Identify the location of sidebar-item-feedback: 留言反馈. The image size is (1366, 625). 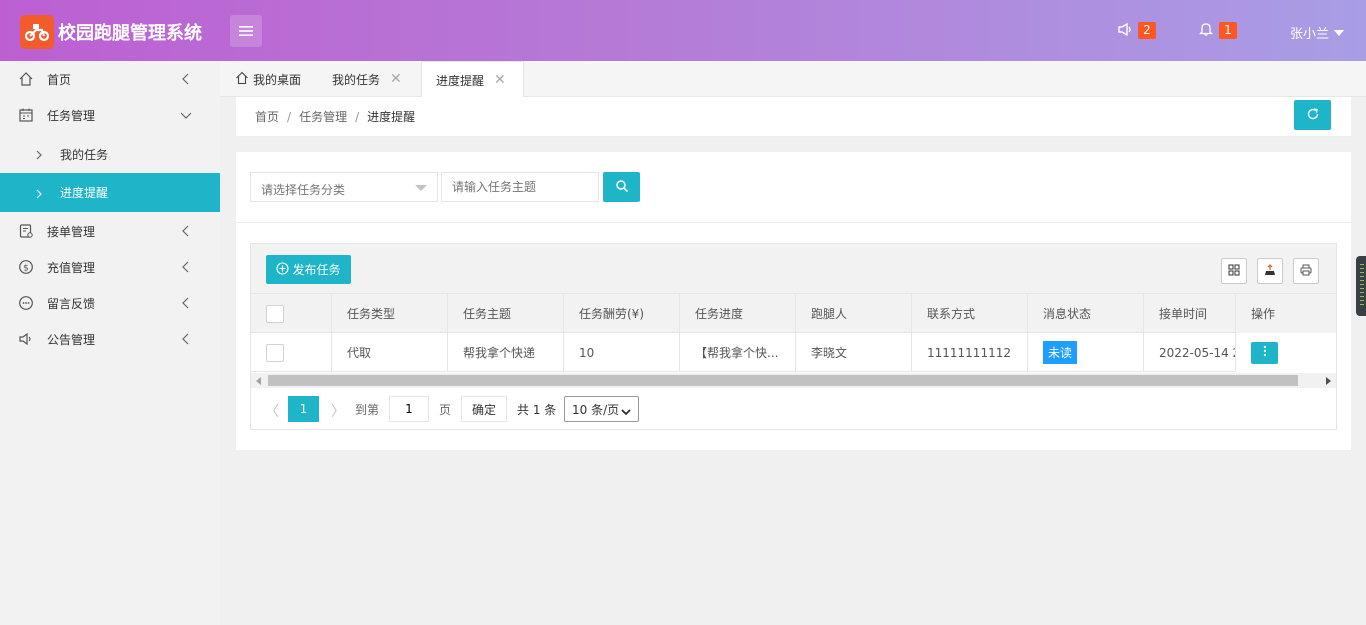
(110, 303).